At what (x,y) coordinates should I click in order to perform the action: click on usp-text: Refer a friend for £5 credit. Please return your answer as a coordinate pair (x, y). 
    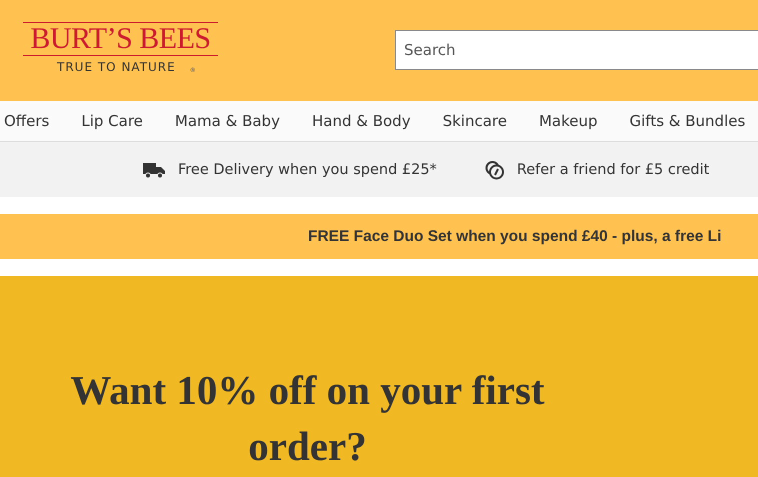
    Looking at the image, I should click on (613, 170).